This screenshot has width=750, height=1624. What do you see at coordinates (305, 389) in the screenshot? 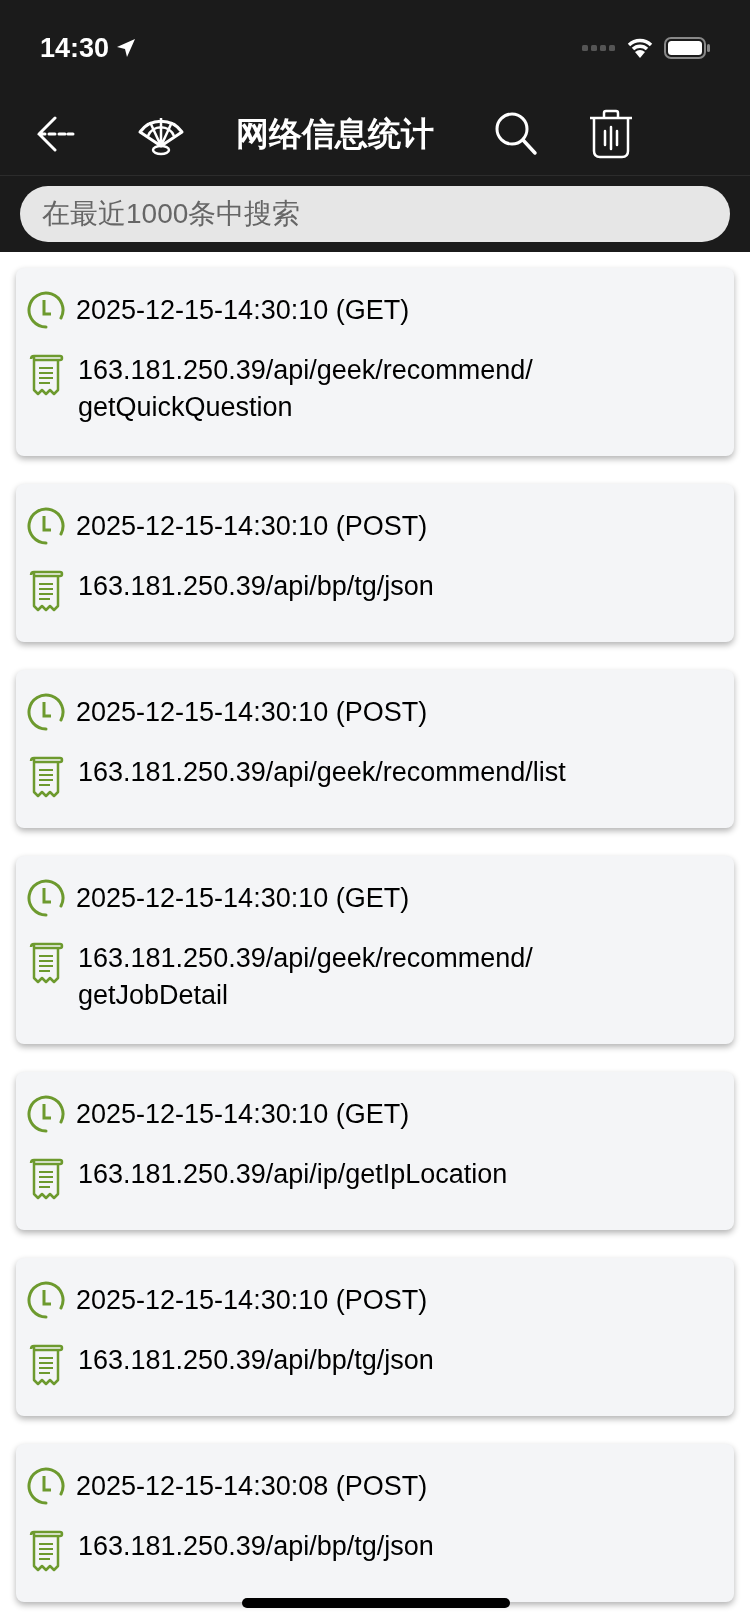
I see `request-url: 163.181.250.39/api/geek/recommend/ getQuickQuestion` at bounding box center [305, 389].